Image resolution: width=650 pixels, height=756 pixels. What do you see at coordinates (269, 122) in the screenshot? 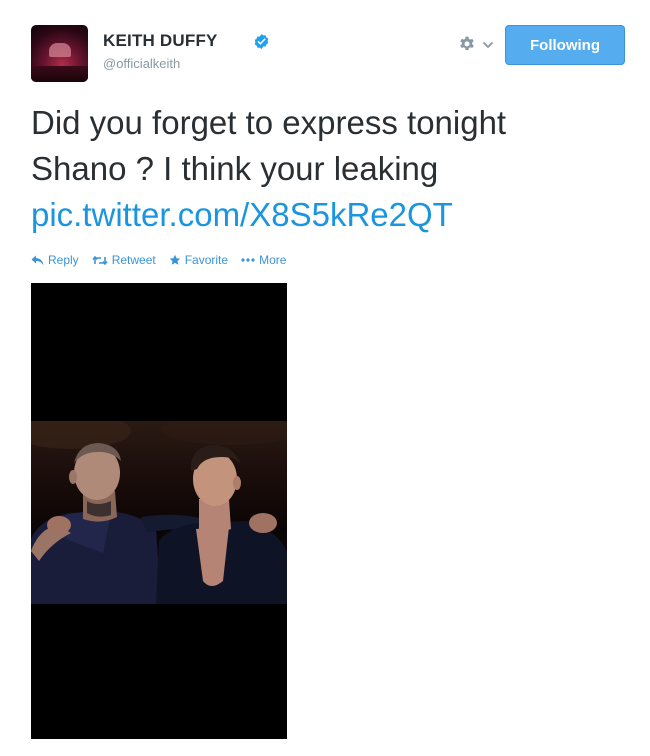
I see `tweet-text-line-1: Did you forget to express tonight` at bounding box center [269, 122].